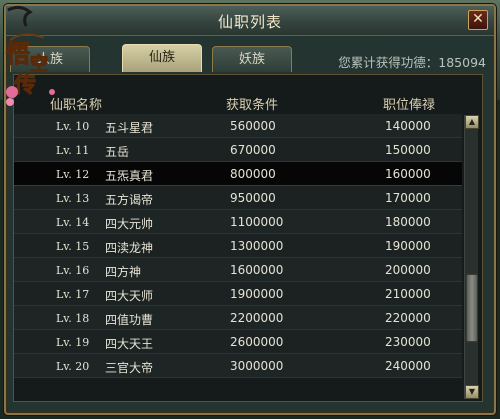  I want to click on table-row: Lv. 20 三官大帝 3000000 240000, so click(238, 366).